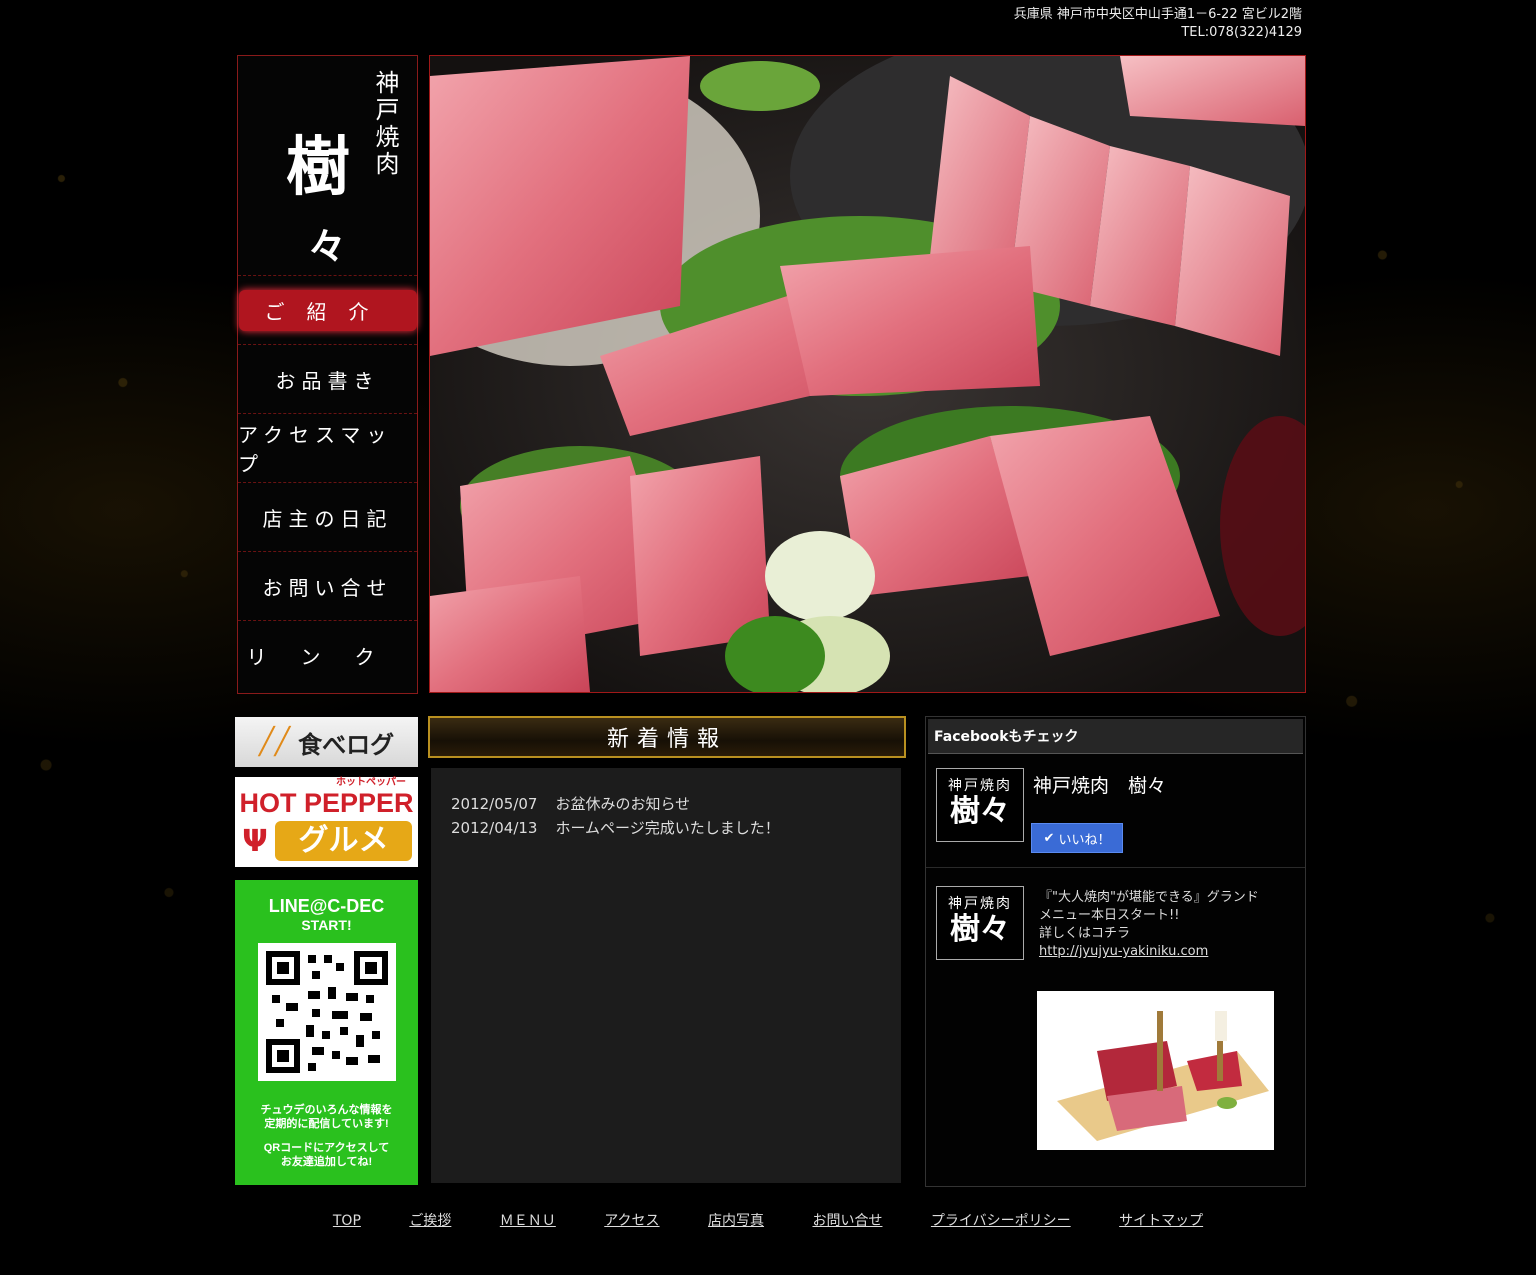 Image resolution: width=1536 pixels, height=1275 pixels. Describe the element at coordinates (326, 1124) in the screenshot. I see `line-text-2: 定期的に配信しています!` at that location.